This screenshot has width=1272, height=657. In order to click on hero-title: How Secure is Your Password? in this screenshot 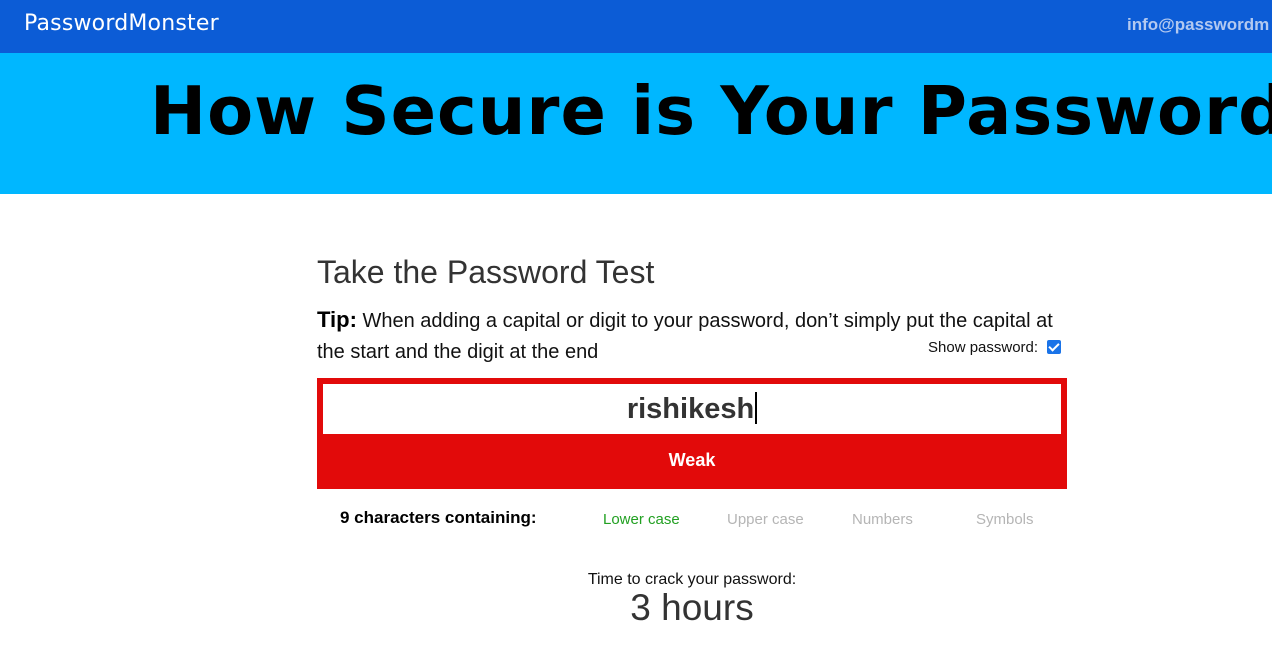, I will do `click(711, 111)`.